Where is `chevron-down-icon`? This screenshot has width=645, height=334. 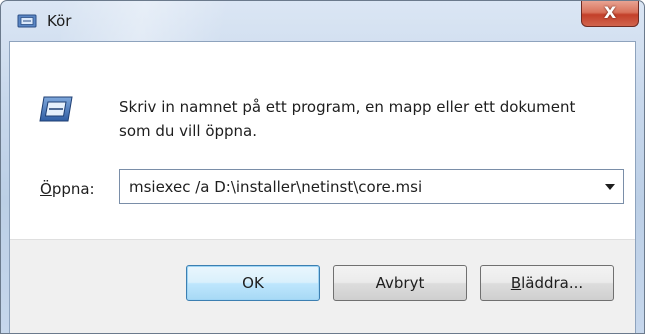 chevron-down-icon is located at coordinates (610, 187).